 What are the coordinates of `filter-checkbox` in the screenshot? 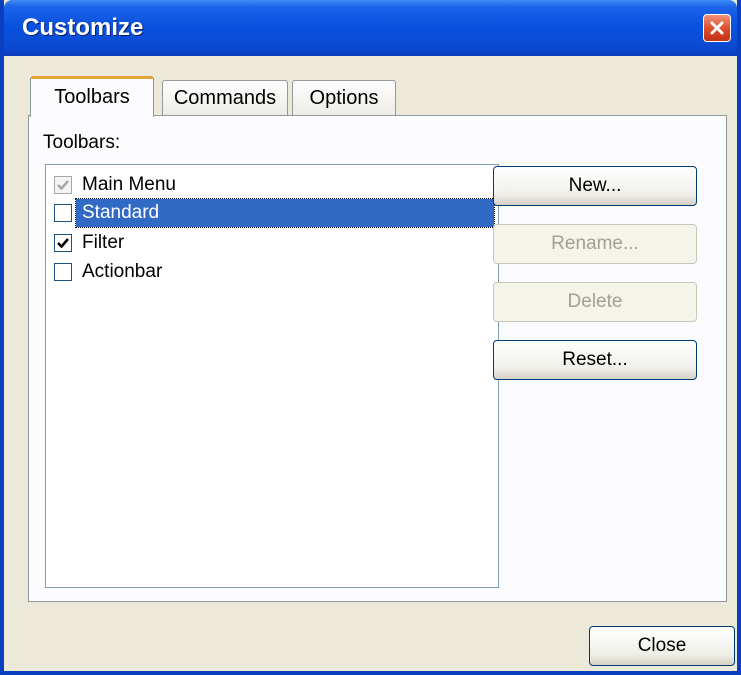 It's located at (63, 243).